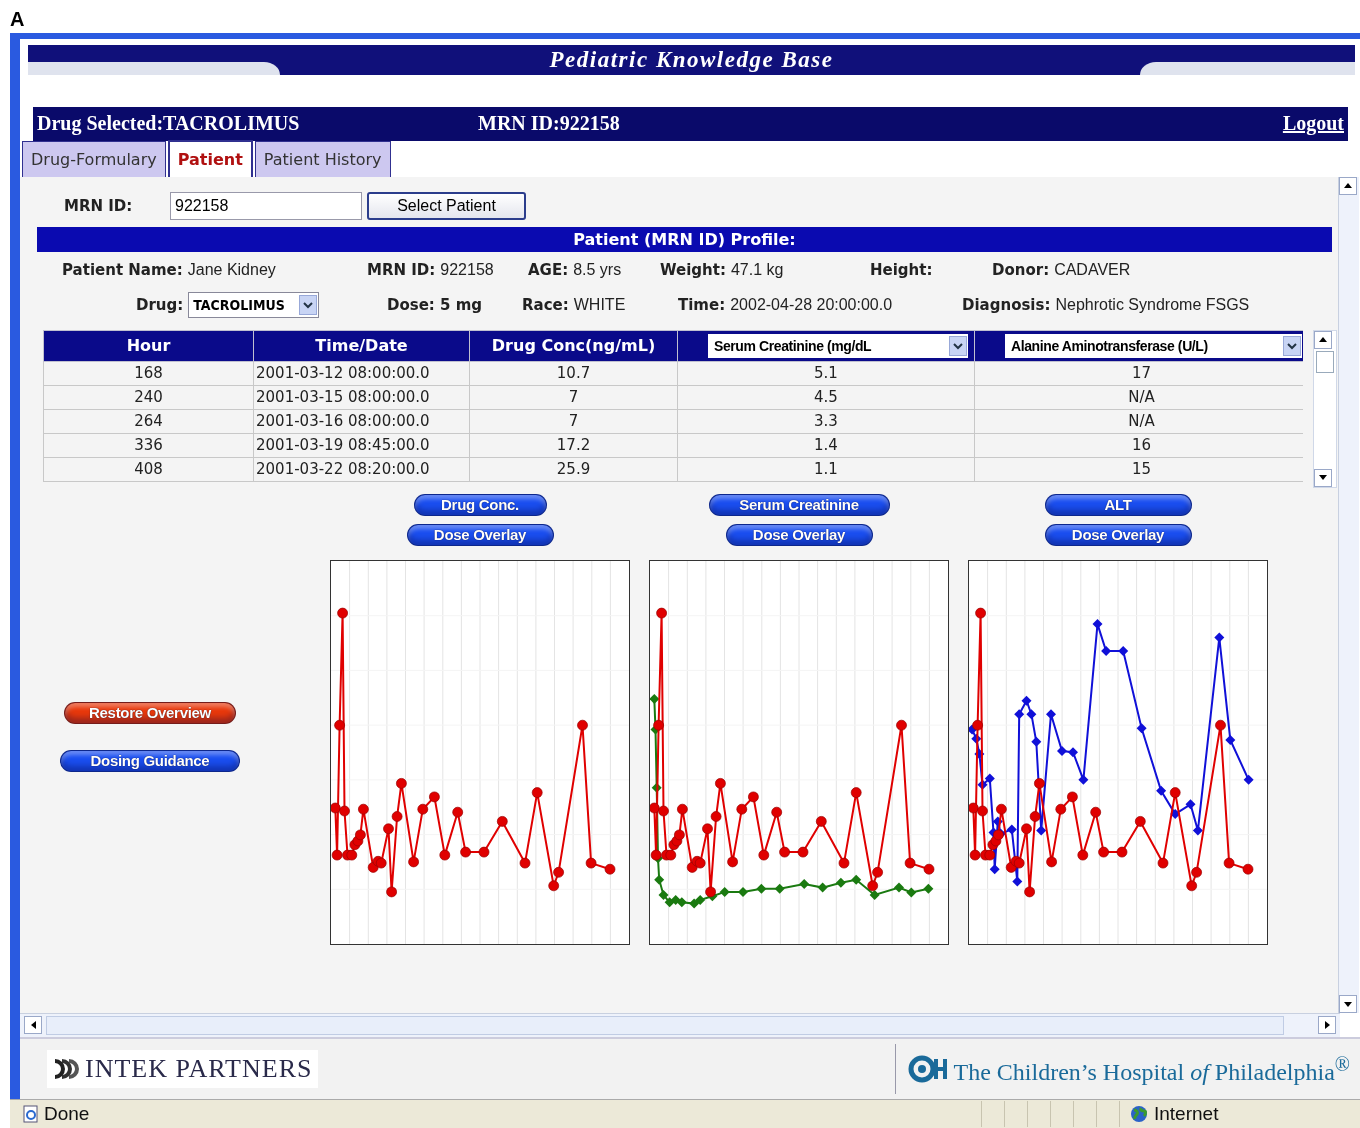 Image resolution: width=1360 pixels, height=1128 pixels. I want to click on table-cell: 2001-03-19 08:45:00.0, so click(361, 445).